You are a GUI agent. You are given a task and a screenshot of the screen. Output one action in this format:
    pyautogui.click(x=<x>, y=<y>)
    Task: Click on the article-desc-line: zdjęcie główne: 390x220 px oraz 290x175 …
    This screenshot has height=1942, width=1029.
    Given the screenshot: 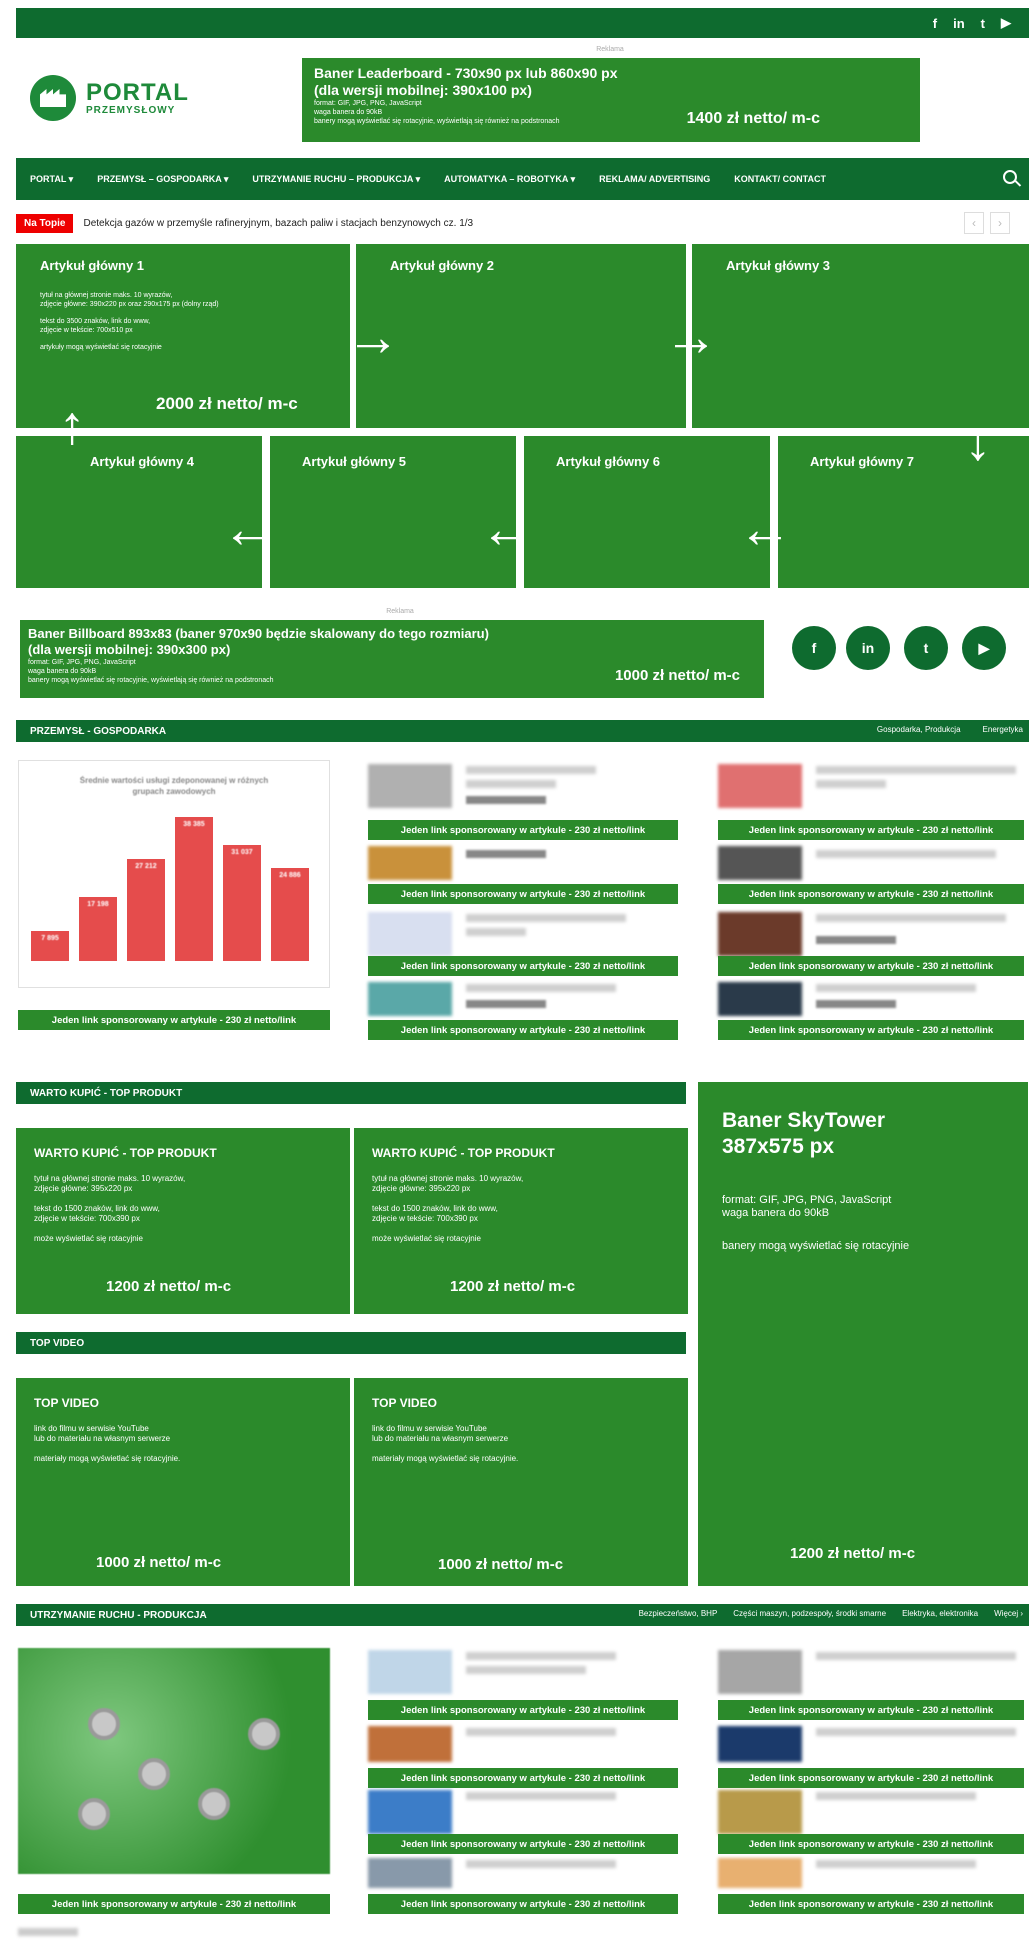 What is the action you would take?
    pyautogui.click(x=129, y=304)
    